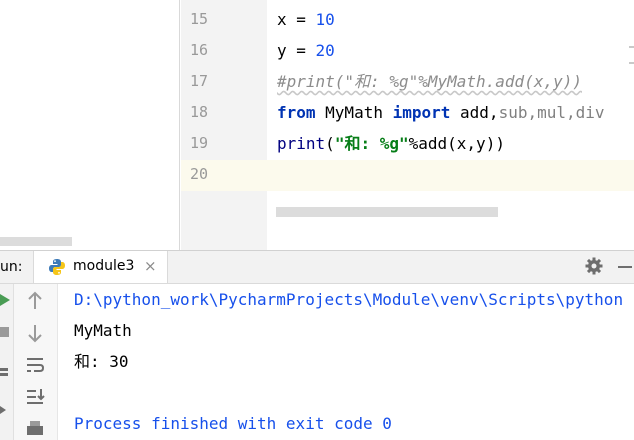 Image resolution: width=634 pixels, height=440 pixels. Describe the element at coordinates (5, 372) in the screenshot. I see `layout-icon` at that location.